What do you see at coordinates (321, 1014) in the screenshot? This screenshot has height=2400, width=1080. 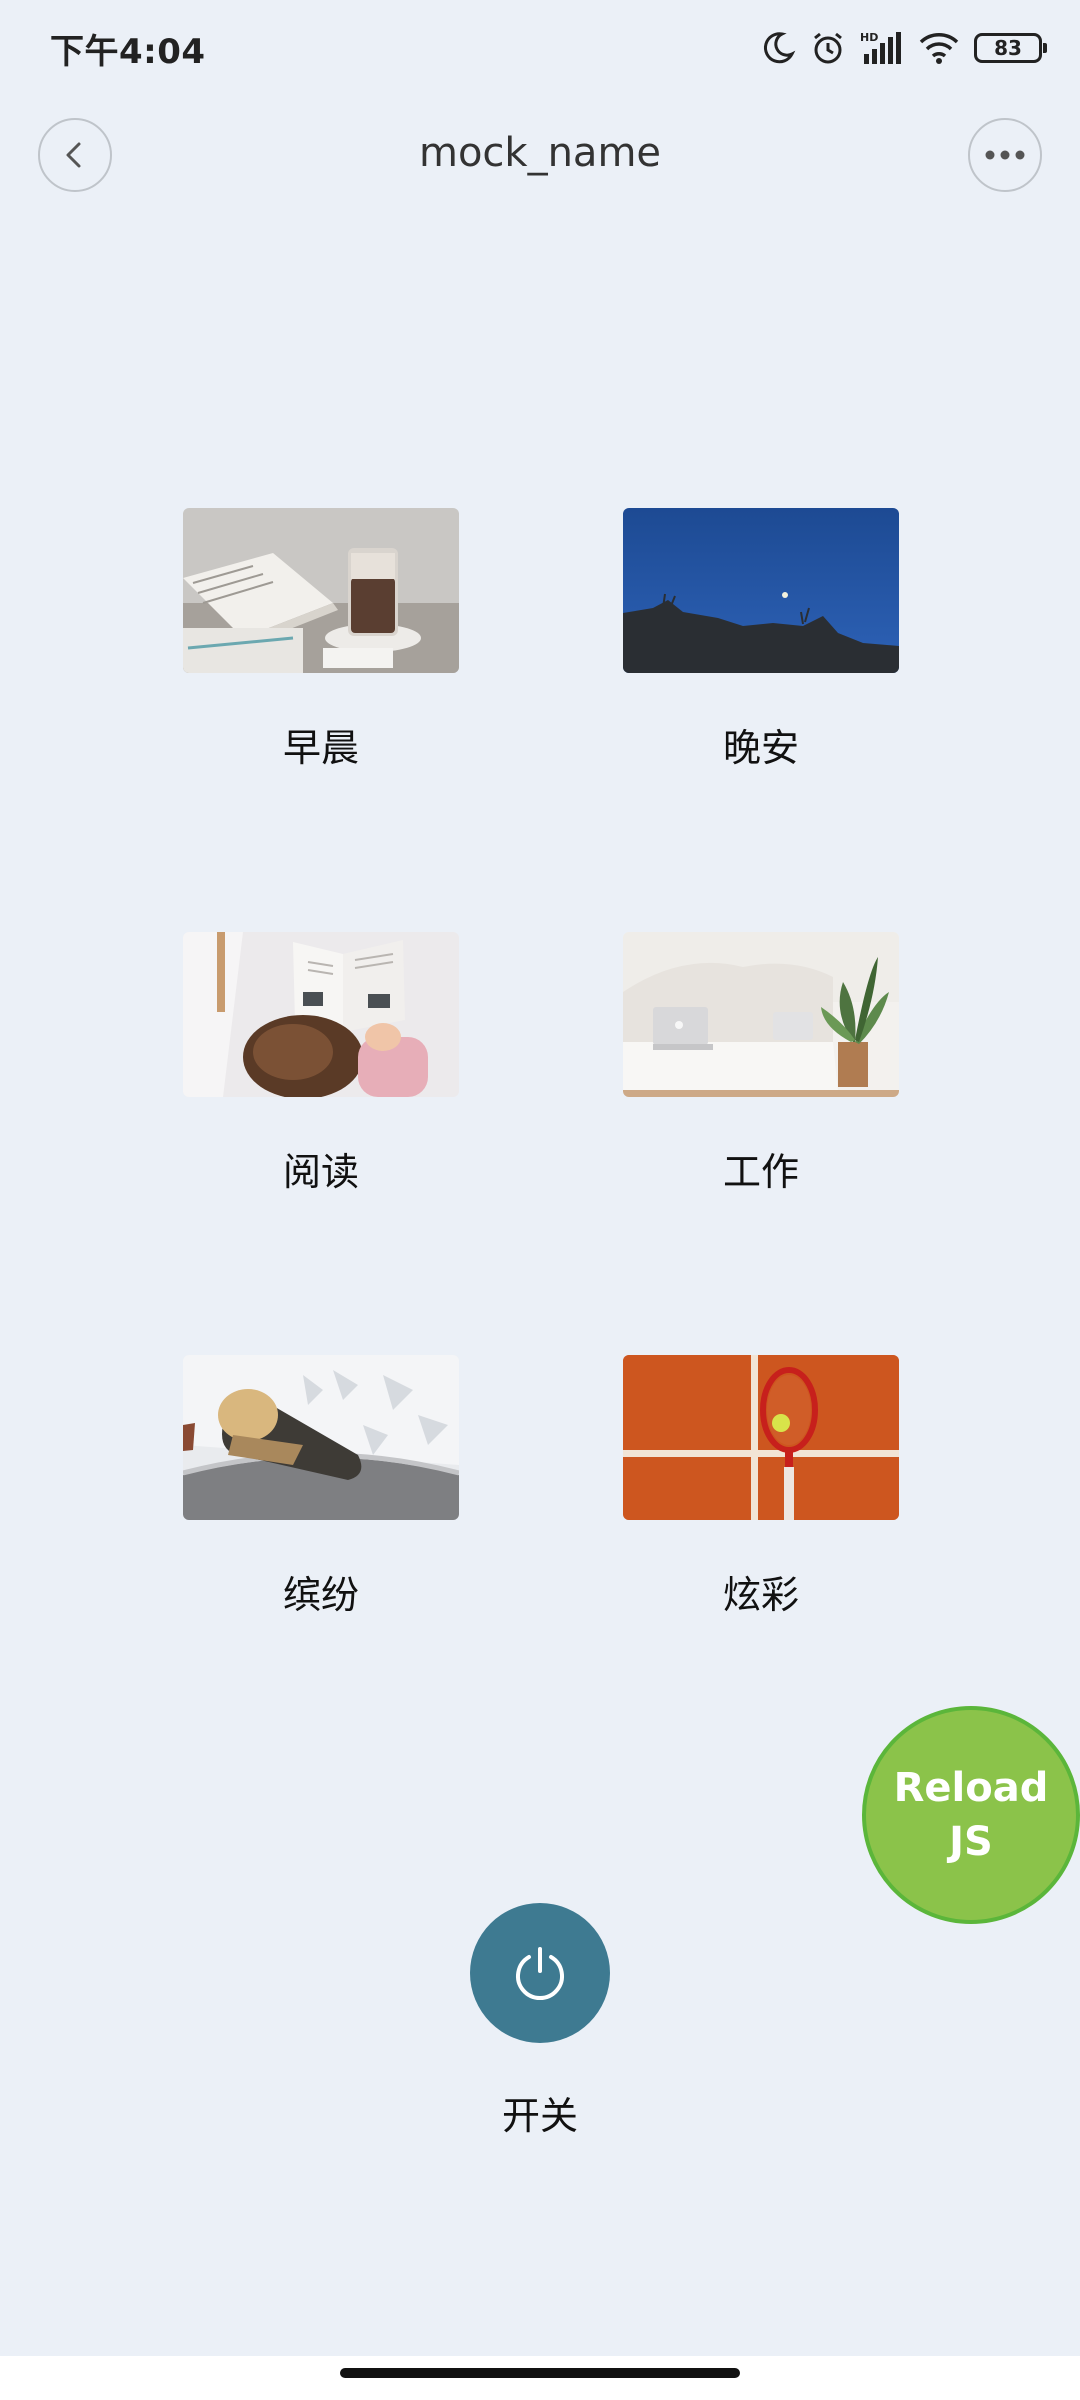 I see `person-reading-book-photo` at bounding box center [321, 1014].